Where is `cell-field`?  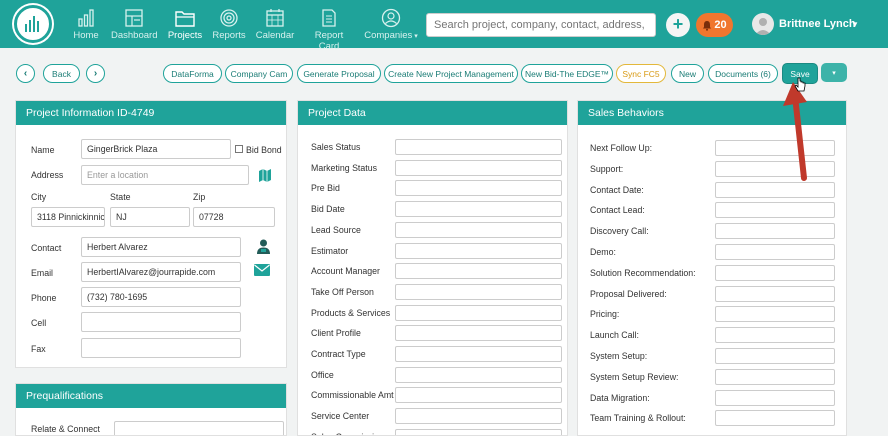 cell-field is located at coordinates (161, 322).